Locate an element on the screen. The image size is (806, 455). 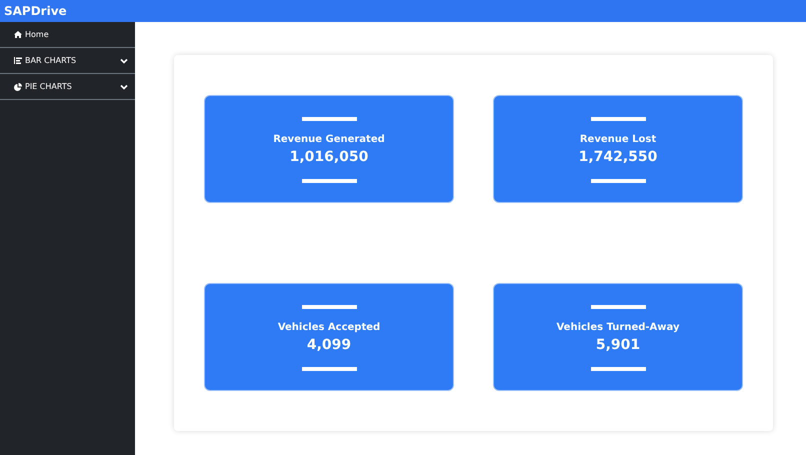
stat-value: 1,016,050 is located at coordinates (329, 157).